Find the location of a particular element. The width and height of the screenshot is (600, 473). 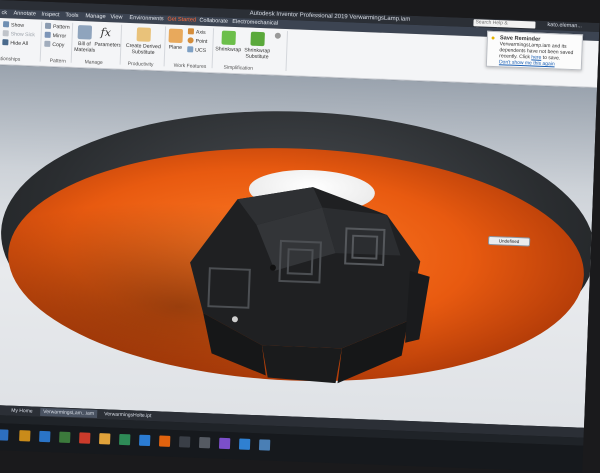

parameters-button: fx Parameters is located at coordinates (107, 37).